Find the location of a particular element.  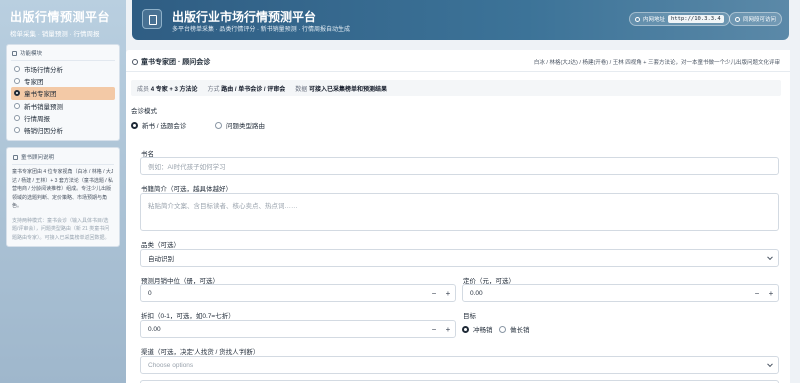

sidebar-item-weekly: 行情周报 is located at coordinates (63, 118).